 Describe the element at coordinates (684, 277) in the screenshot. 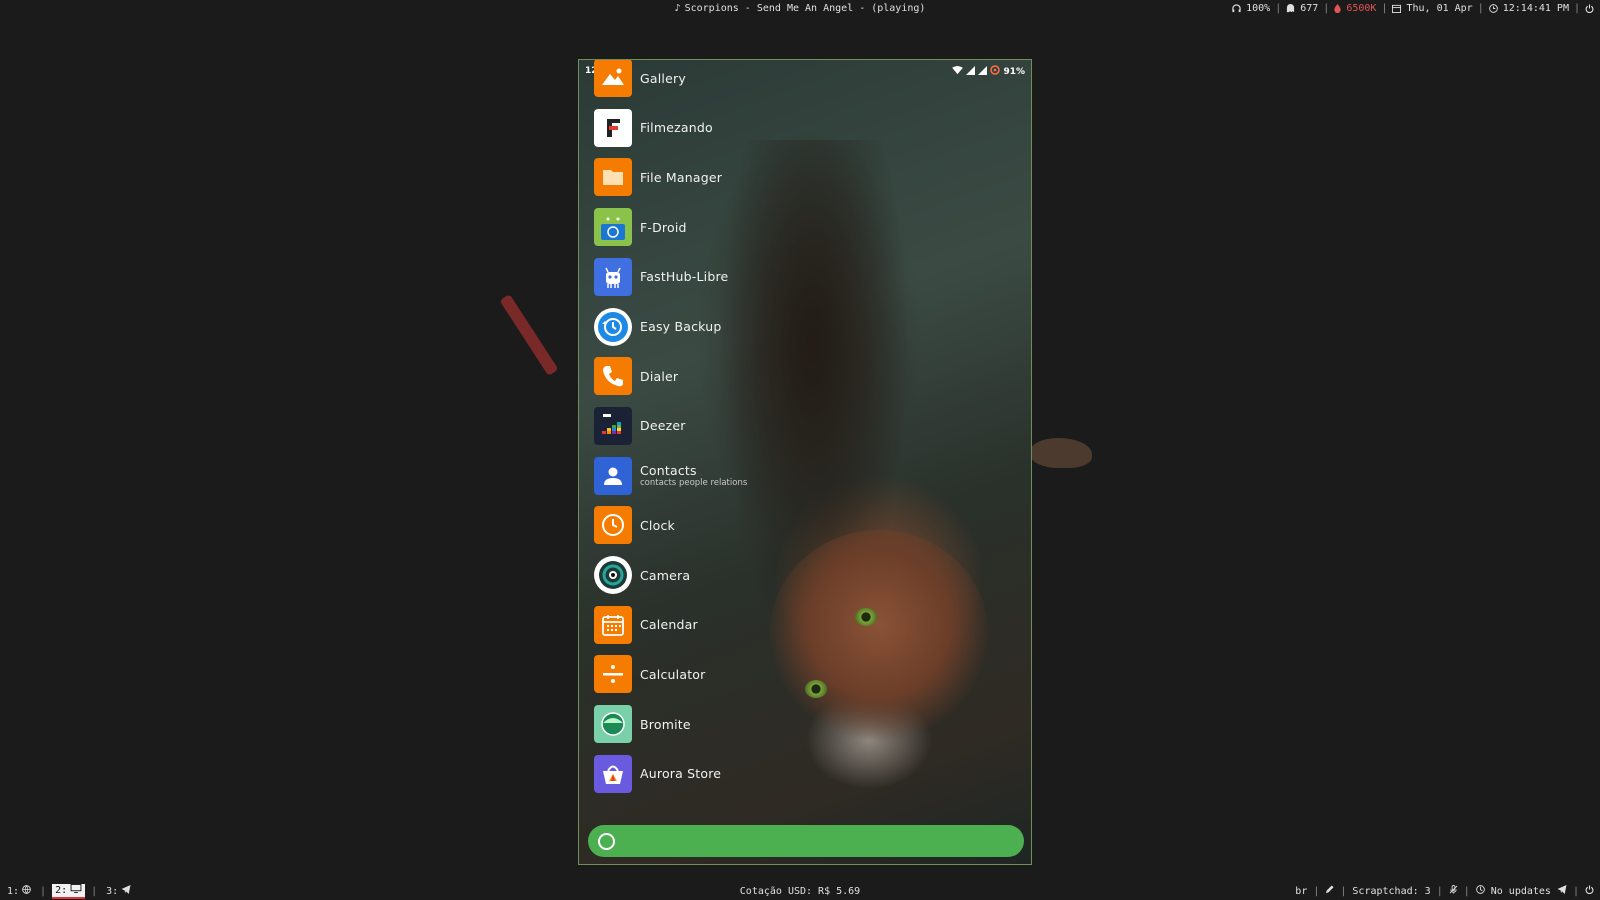

I see `app-name: FastHub-Libre` at that location.